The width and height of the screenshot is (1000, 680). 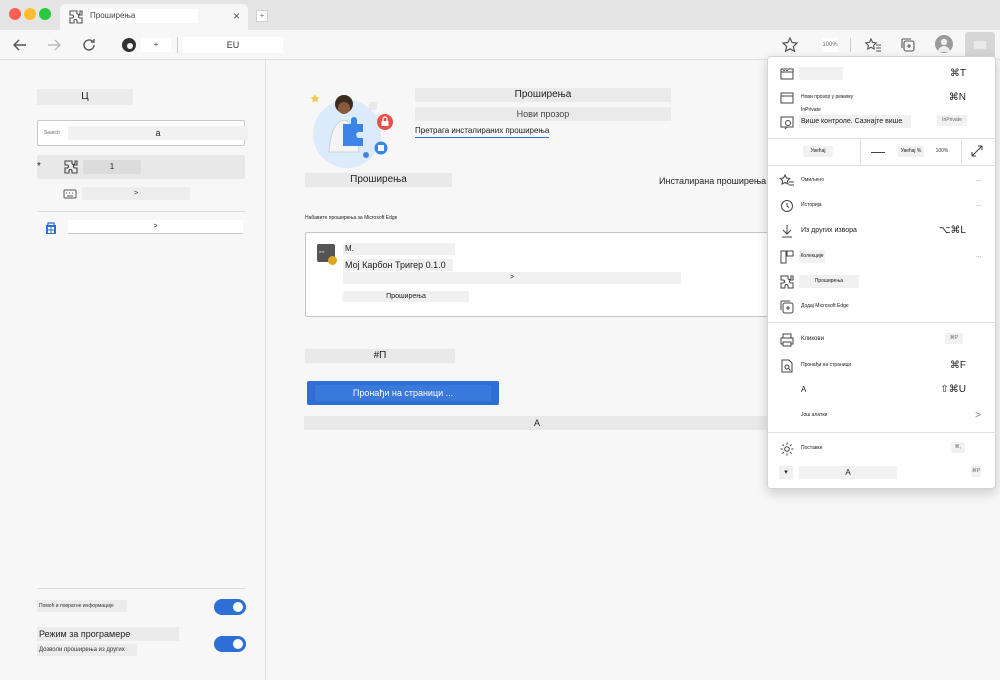 I want to click on profile-avatar, so click(x=944, y=44).